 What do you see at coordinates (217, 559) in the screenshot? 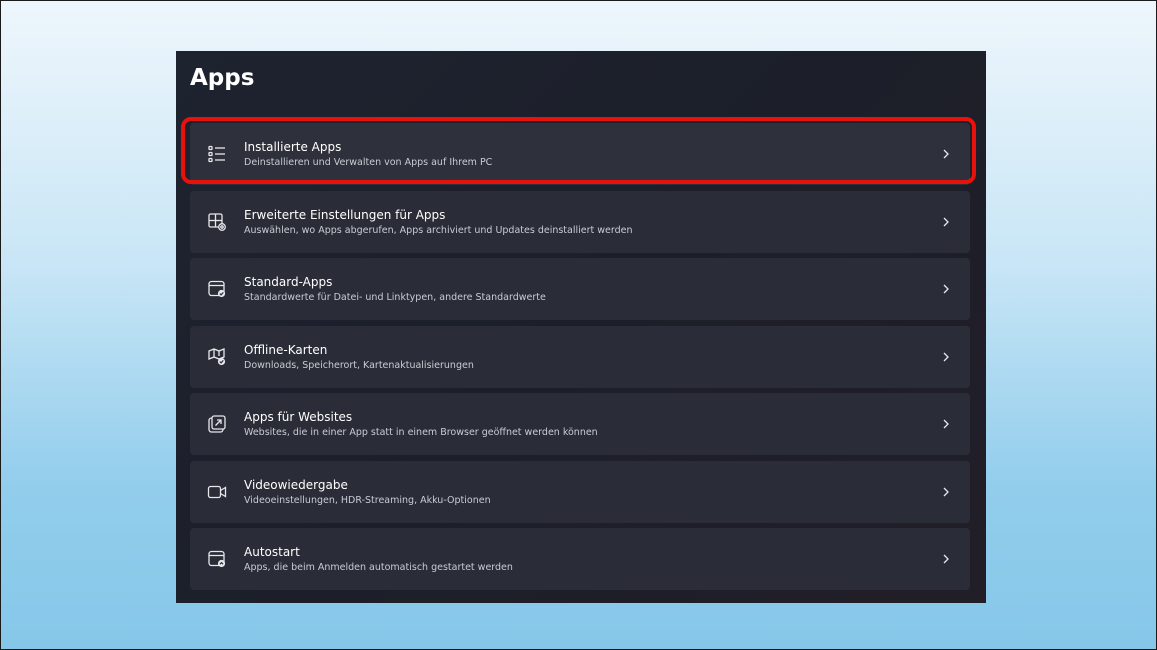
I see `startup-icon` at bounding box center [217, 559].